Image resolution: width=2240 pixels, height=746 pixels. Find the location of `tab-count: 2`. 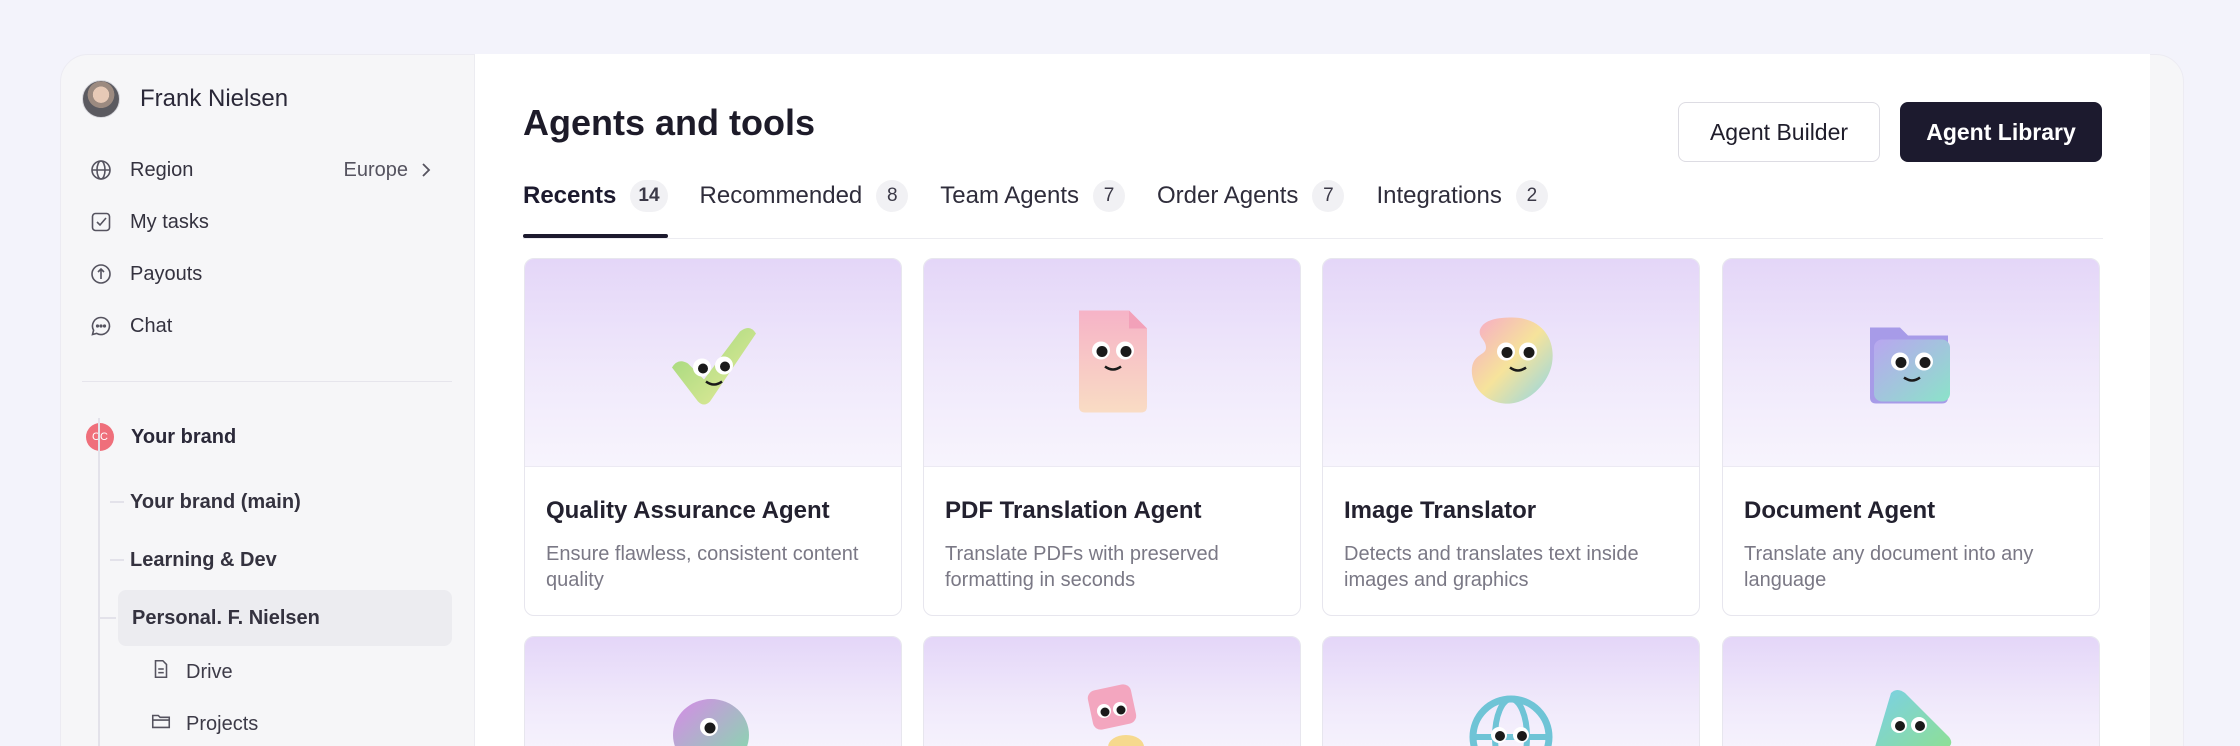

tab-count: 2 is located at coordinates (1531, 196).